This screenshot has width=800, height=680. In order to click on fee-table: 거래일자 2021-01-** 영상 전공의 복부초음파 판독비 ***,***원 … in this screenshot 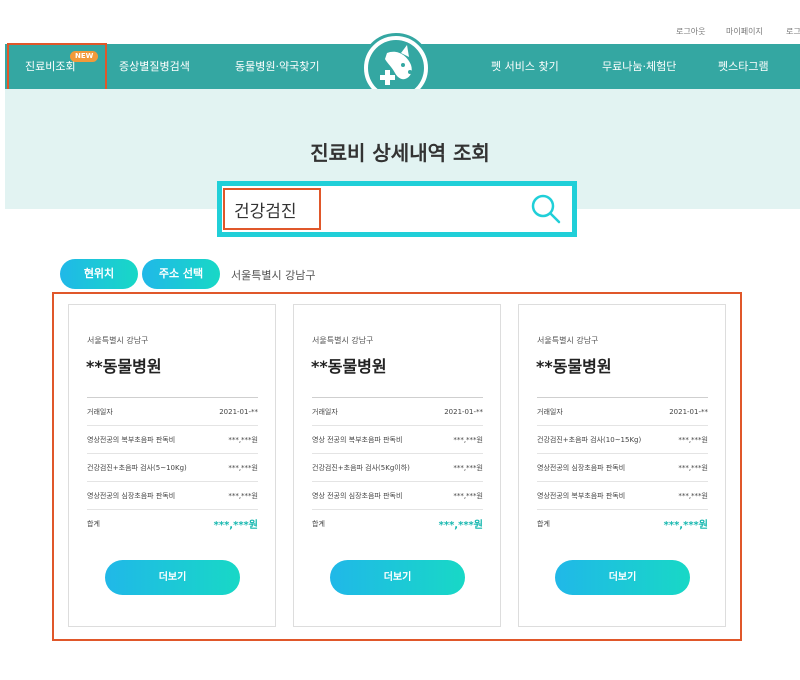, I will do `click(397, 467)`.